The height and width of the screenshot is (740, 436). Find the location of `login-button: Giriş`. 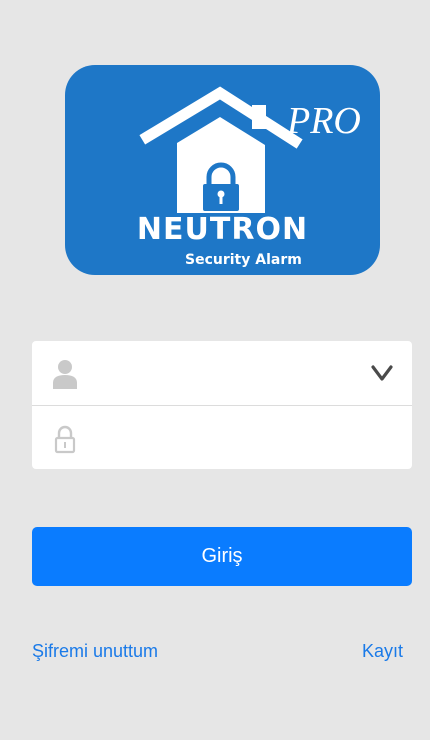

login-button: Giriş is located at coordinates (222, 556).